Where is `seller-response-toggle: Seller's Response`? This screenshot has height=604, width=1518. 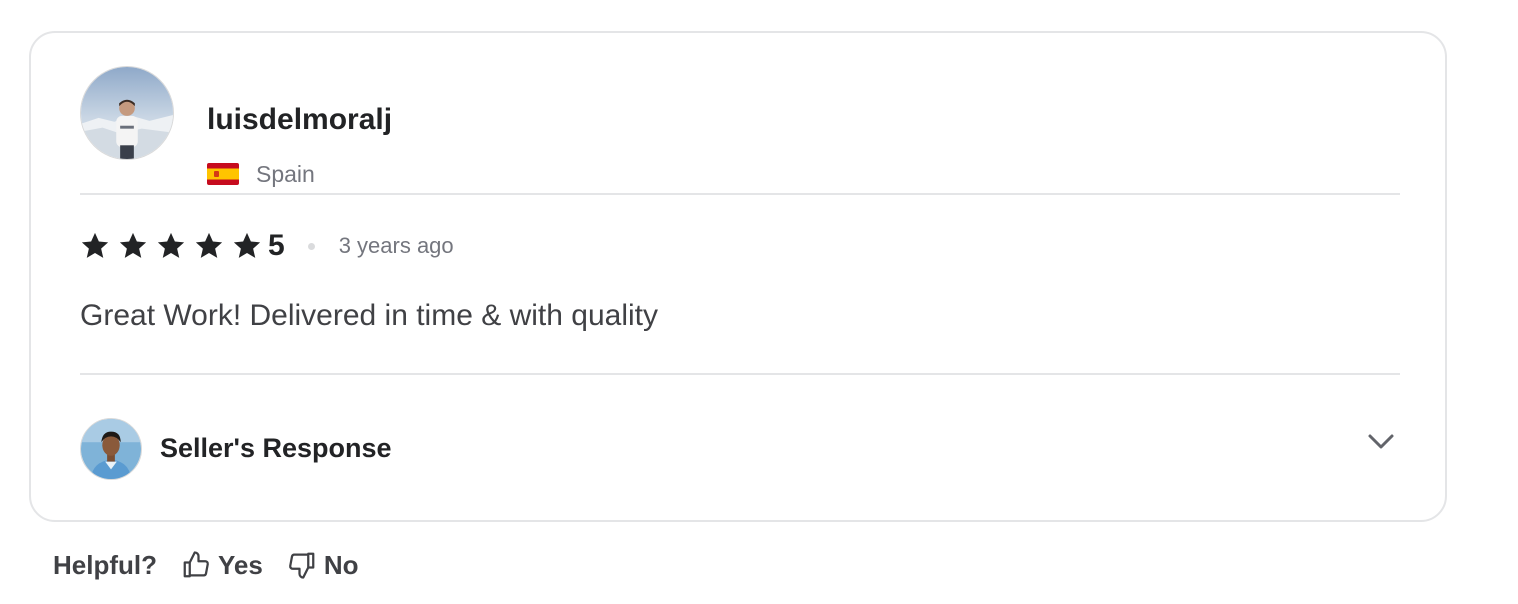
seller-response-toggle: Seller's Response is located at coordinates (740, 449).